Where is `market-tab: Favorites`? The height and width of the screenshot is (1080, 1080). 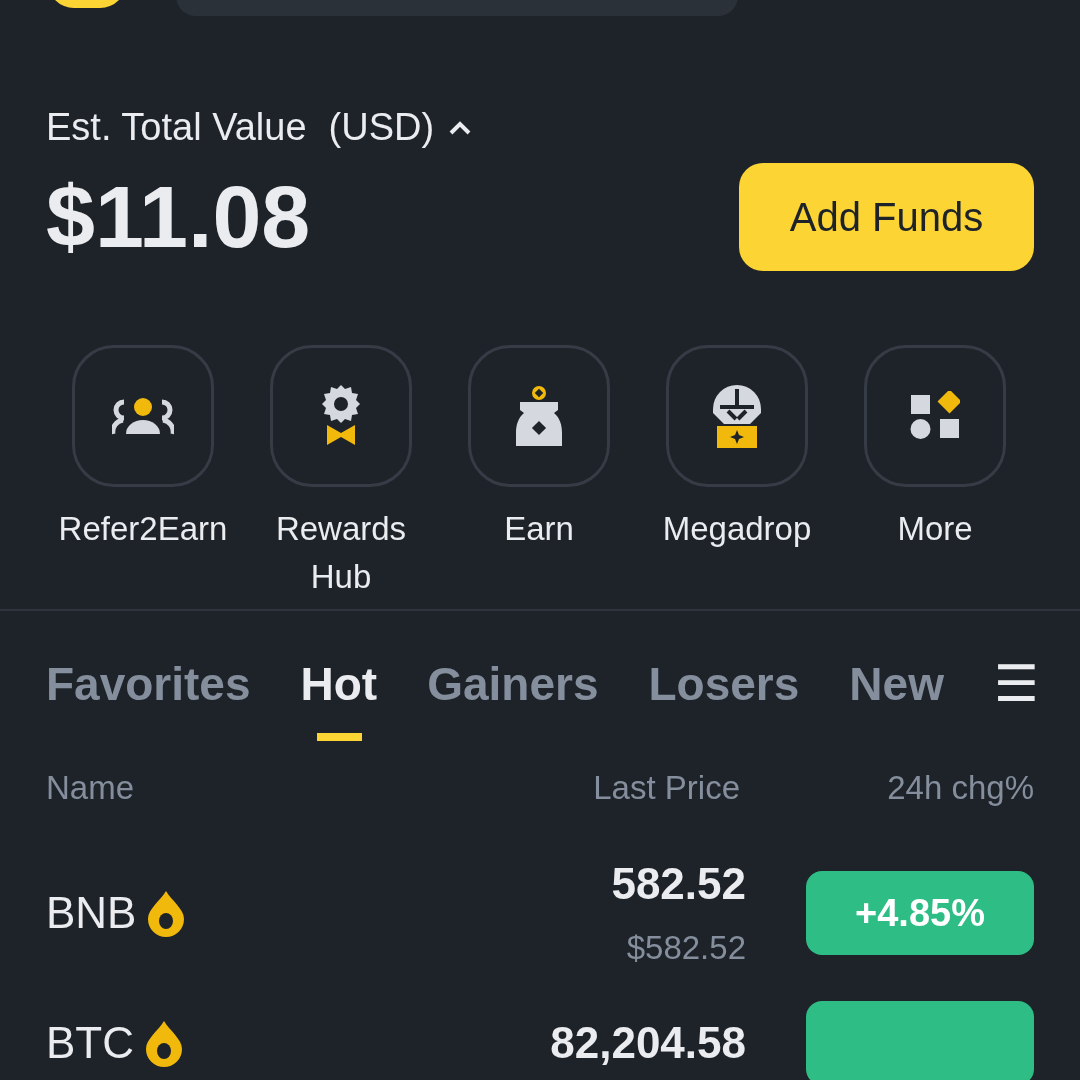
market-tab: Favorites is located at coordinates (148, 699).